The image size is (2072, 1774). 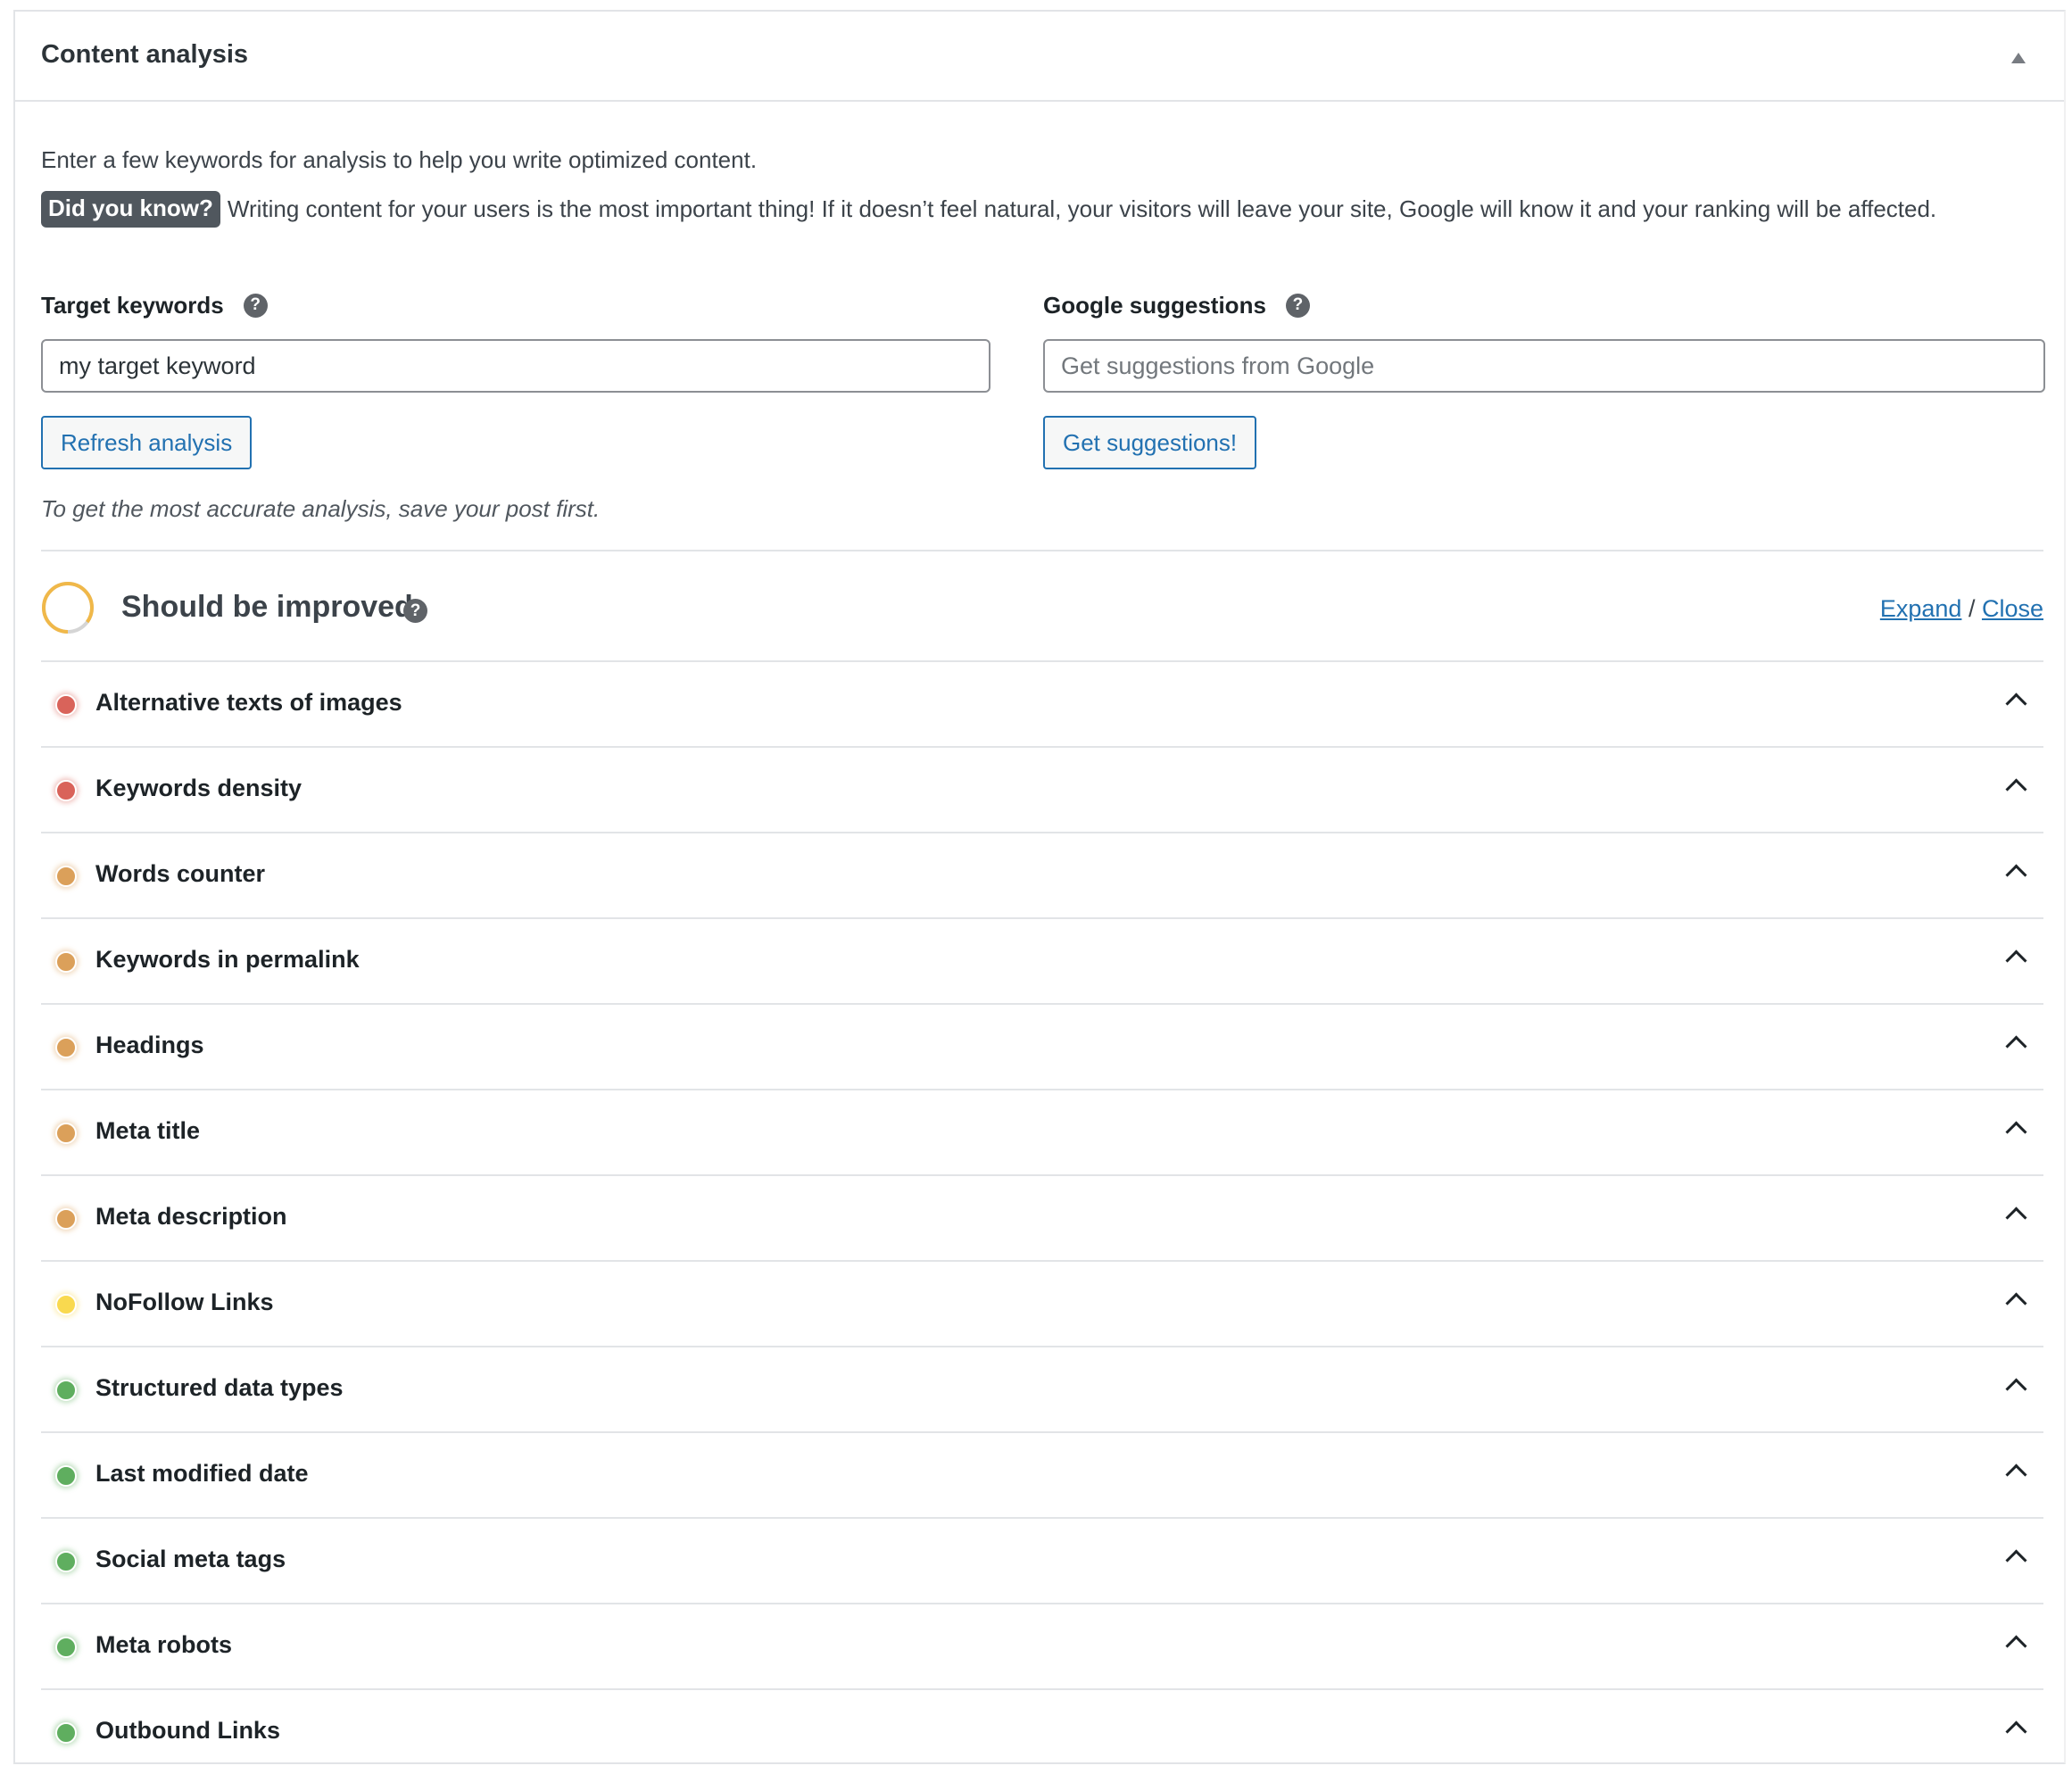 What do you see at coordinates (515, 366) in the screenshot?
I see `target-keywords-input` at bounding box center [515, 366].